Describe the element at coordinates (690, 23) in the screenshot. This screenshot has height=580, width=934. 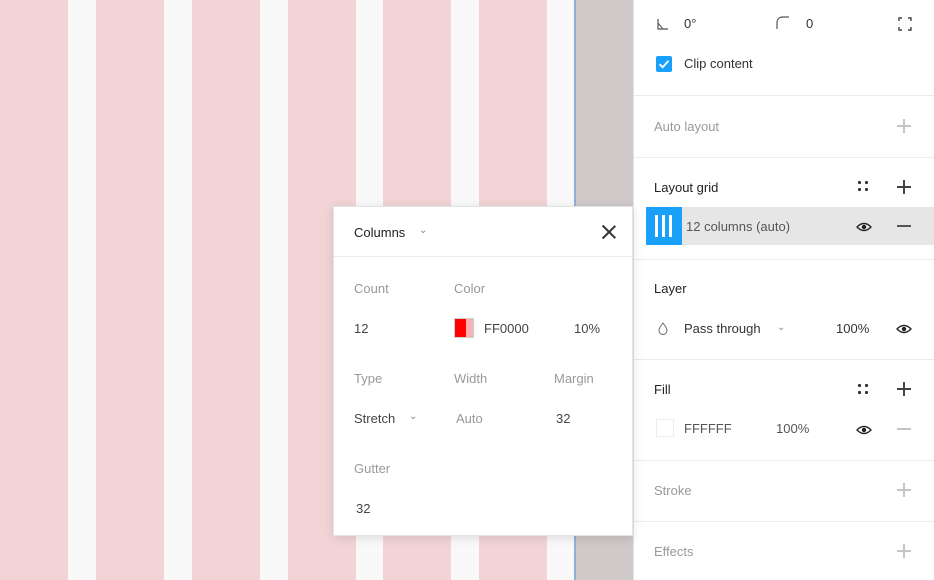
I see `rotation-value: 0°` at that location.